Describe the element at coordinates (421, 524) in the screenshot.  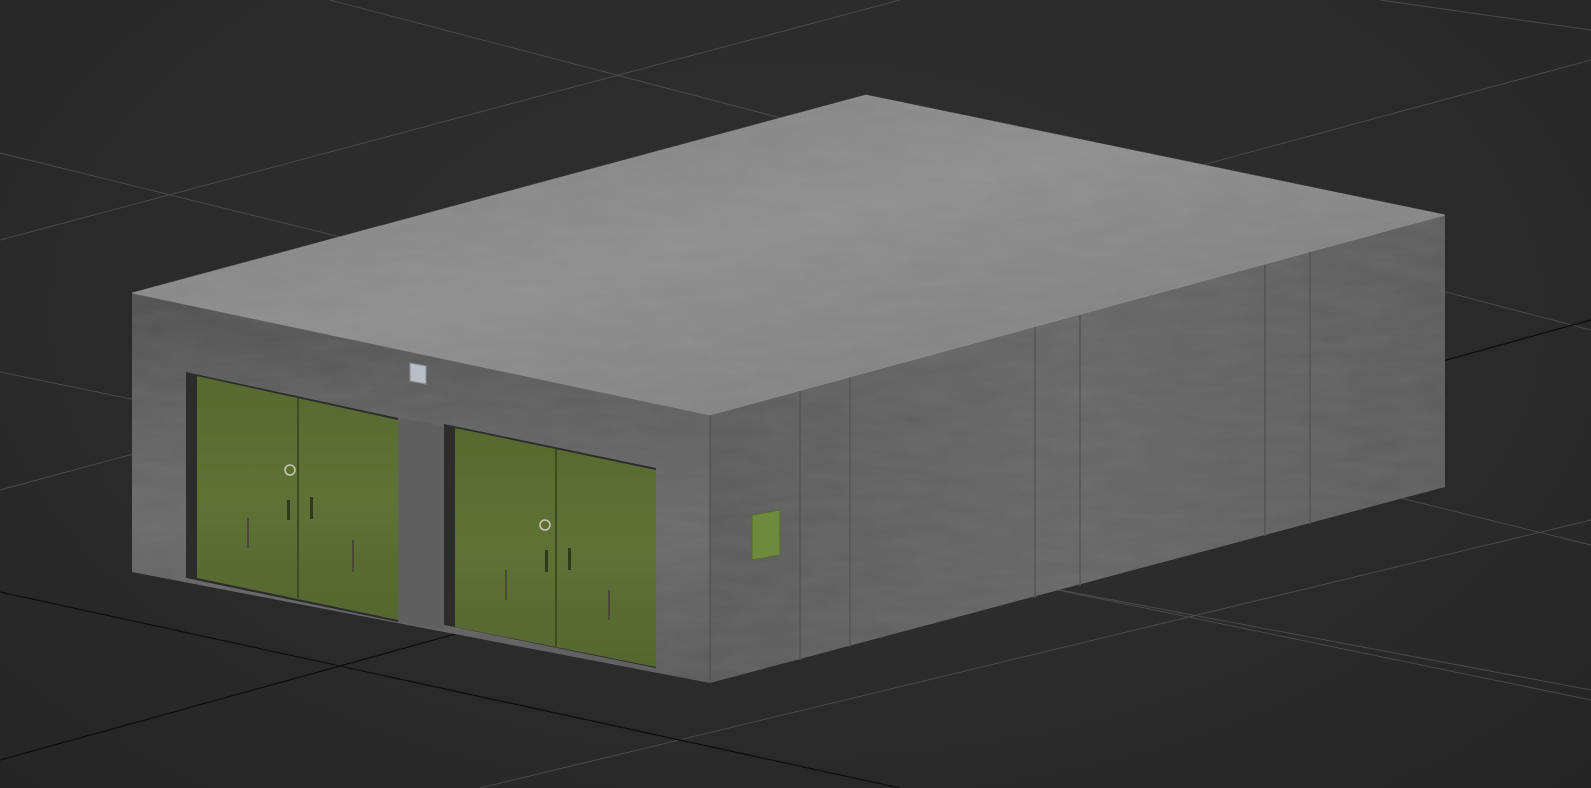
I see `door-pillar` at that location.